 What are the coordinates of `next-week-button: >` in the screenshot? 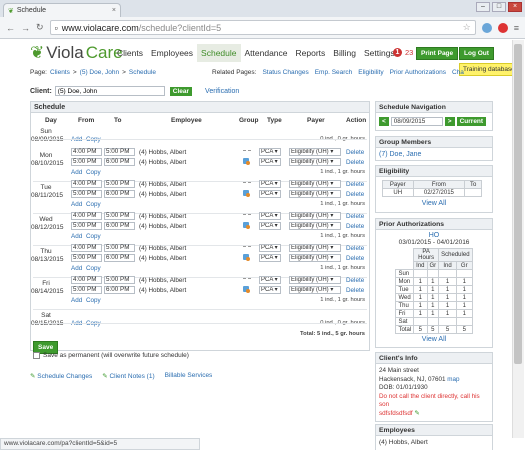 It's located at (449, 121).